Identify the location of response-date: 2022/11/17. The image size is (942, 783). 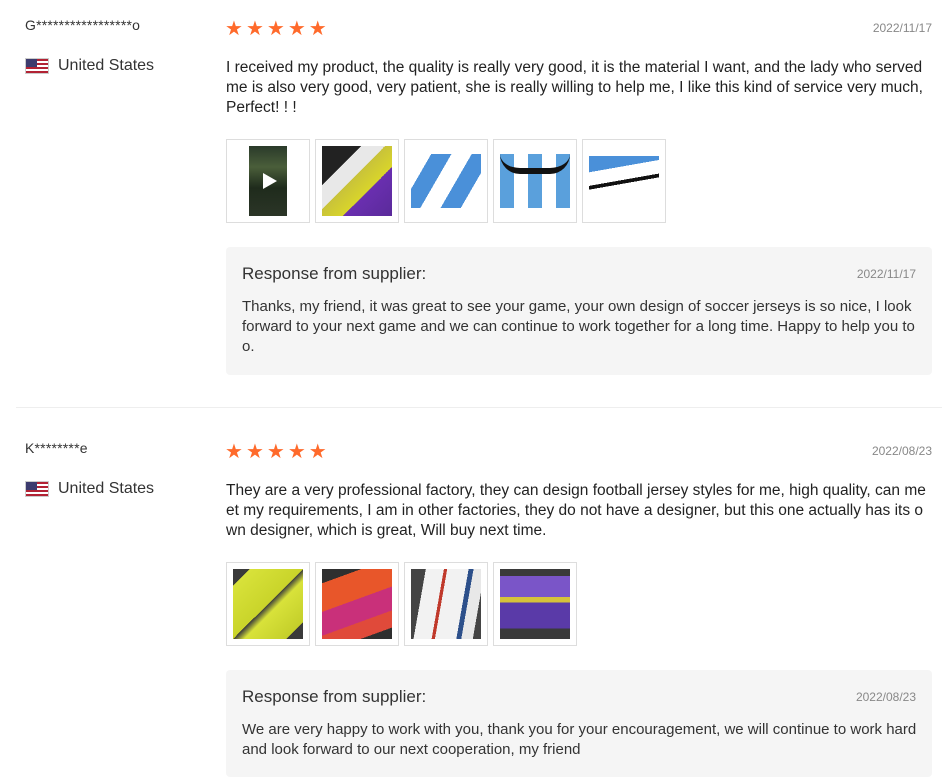
(886, 274).